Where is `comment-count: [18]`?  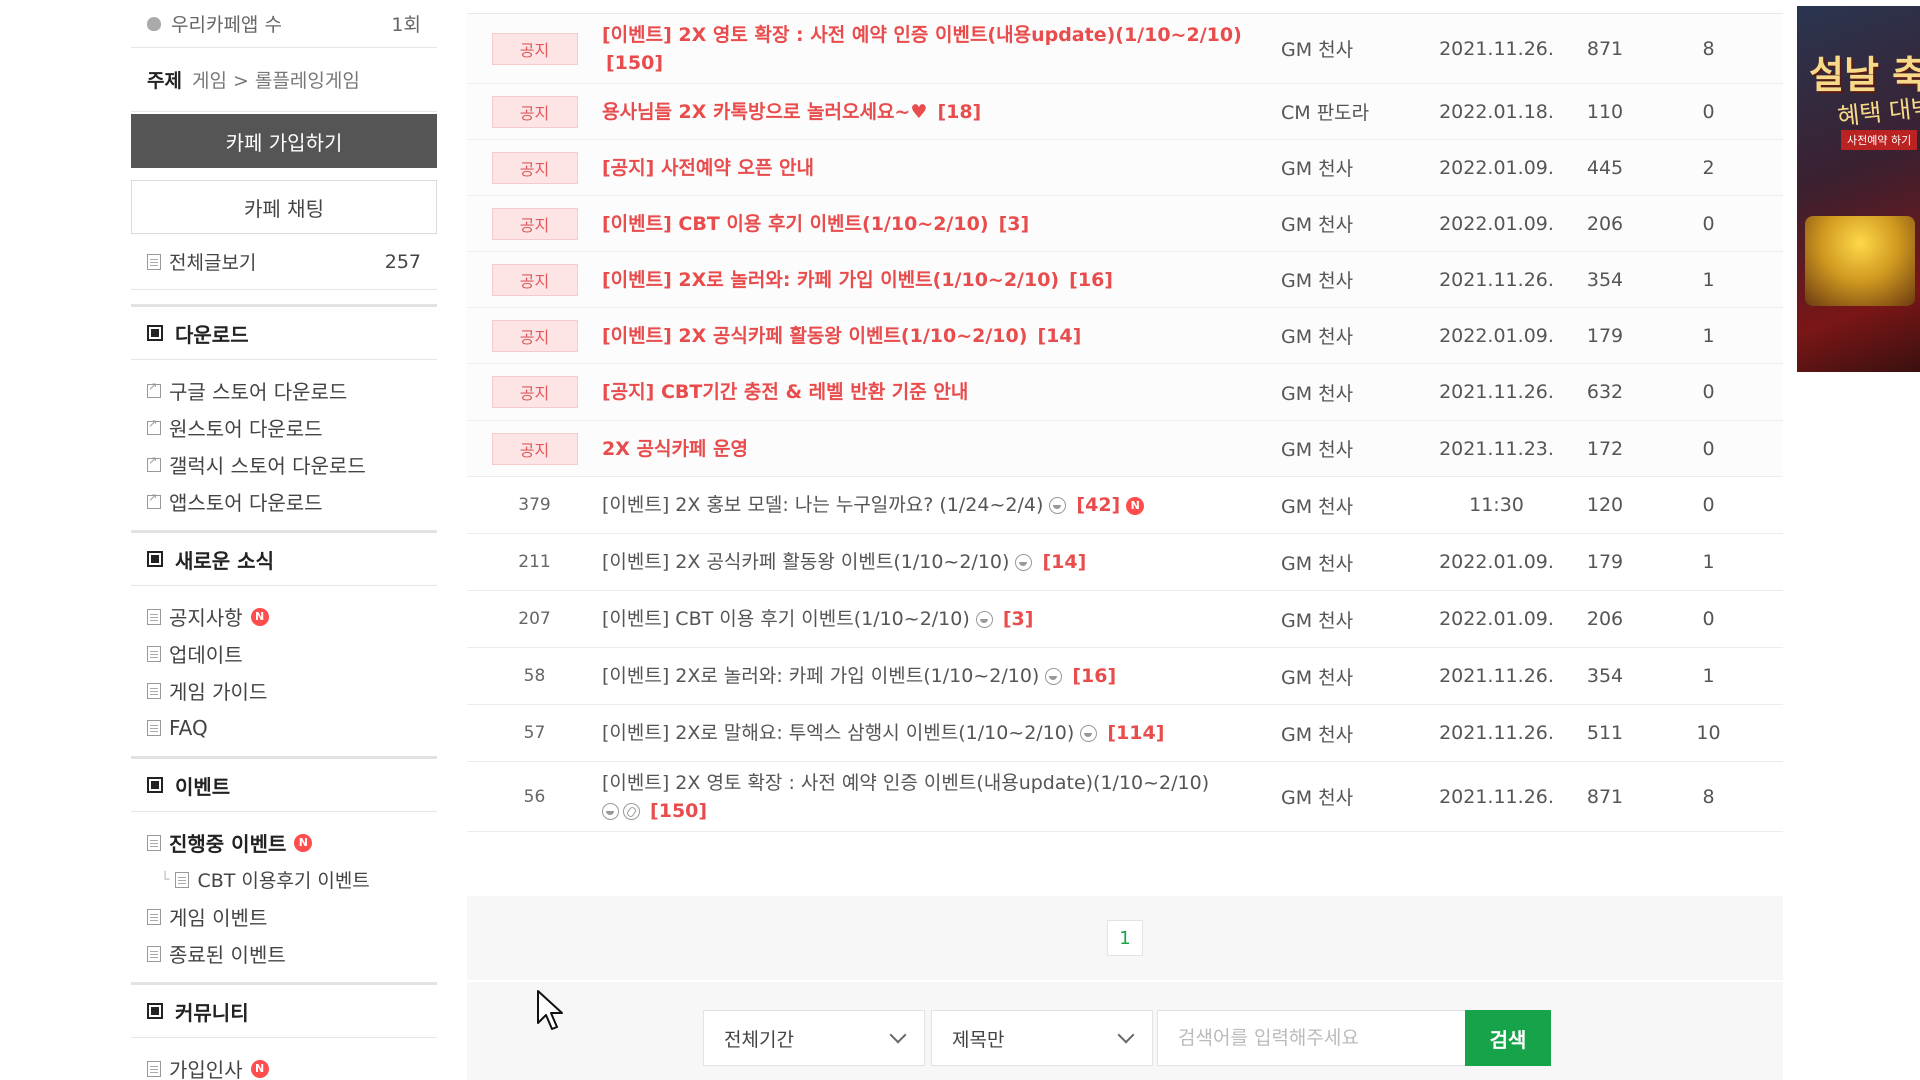 comment-count: [18] is located at coordinates (959, 112).